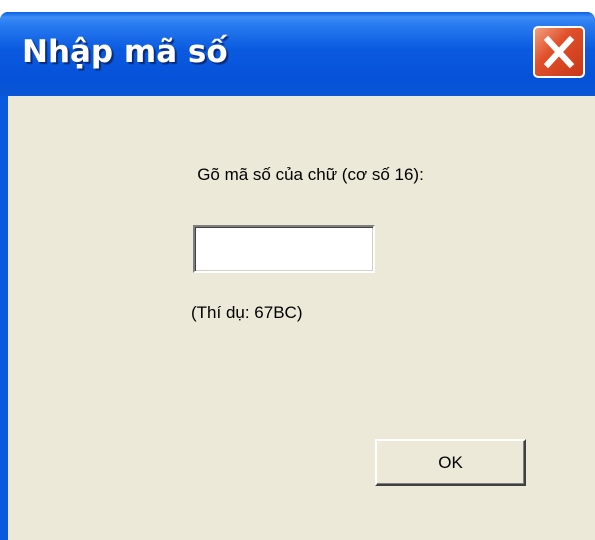 This screenshot has height=540, width=595. I want to click on code-input, so click(284, 249).